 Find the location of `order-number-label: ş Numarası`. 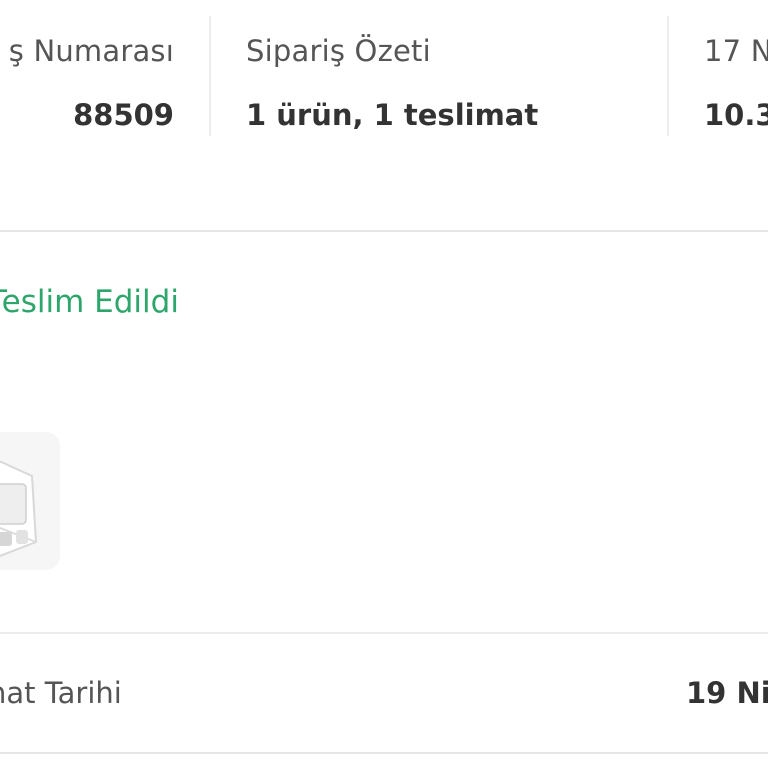

order-number-label: ş Numarası is located at coordinates (91, 51).